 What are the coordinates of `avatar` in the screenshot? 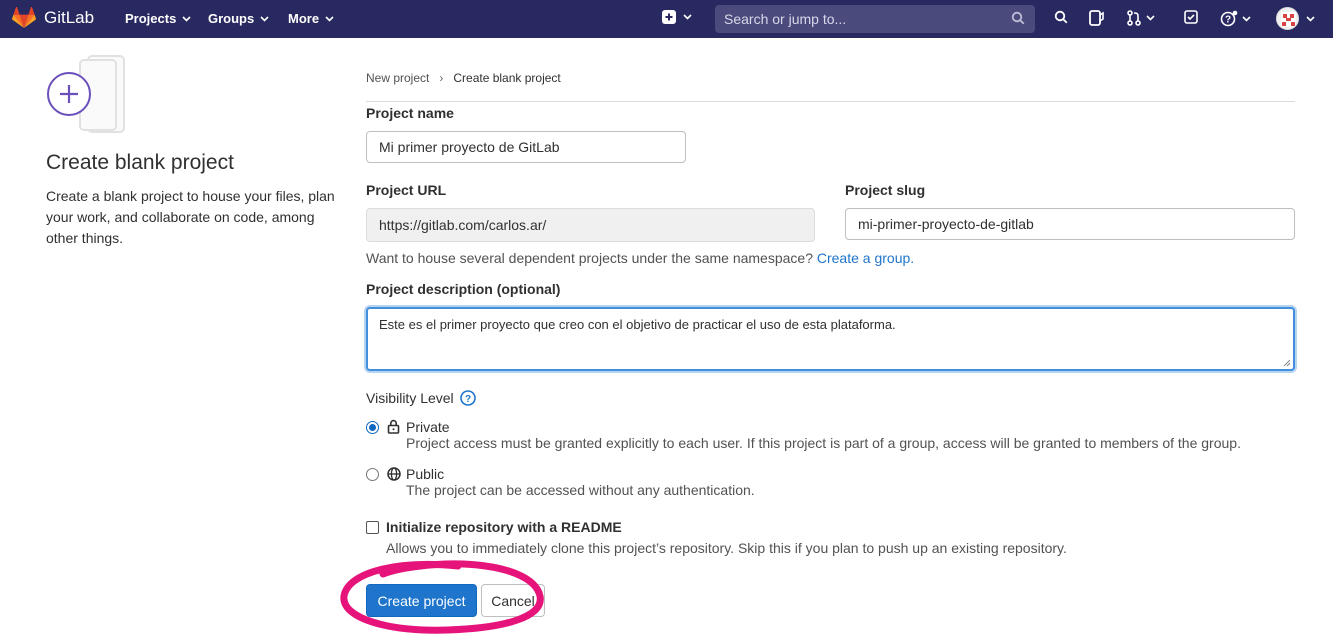 It's located at (1287, 18).